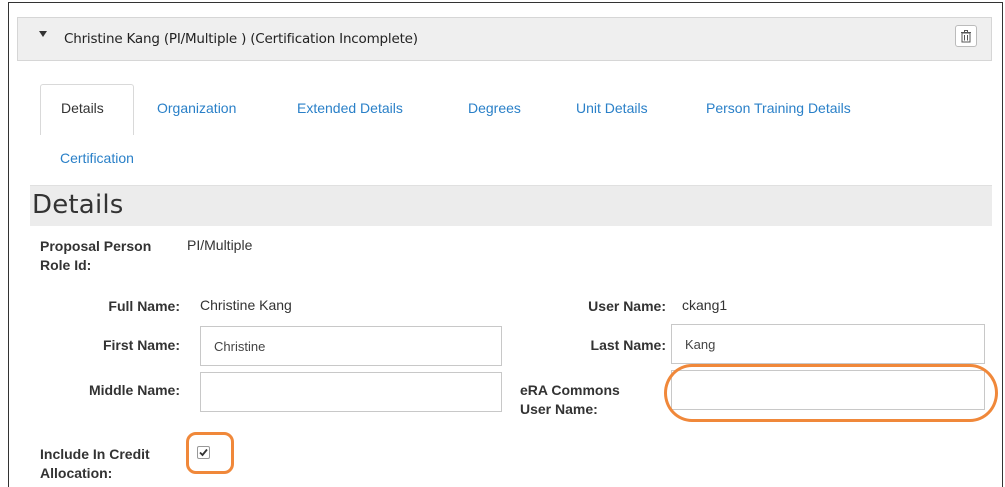 Image resolution: width=1005 pixels, height=487 pixels. Describe the element at coordinates (87, 109) in the screenshot. I see `tab-details: Details` at that location.